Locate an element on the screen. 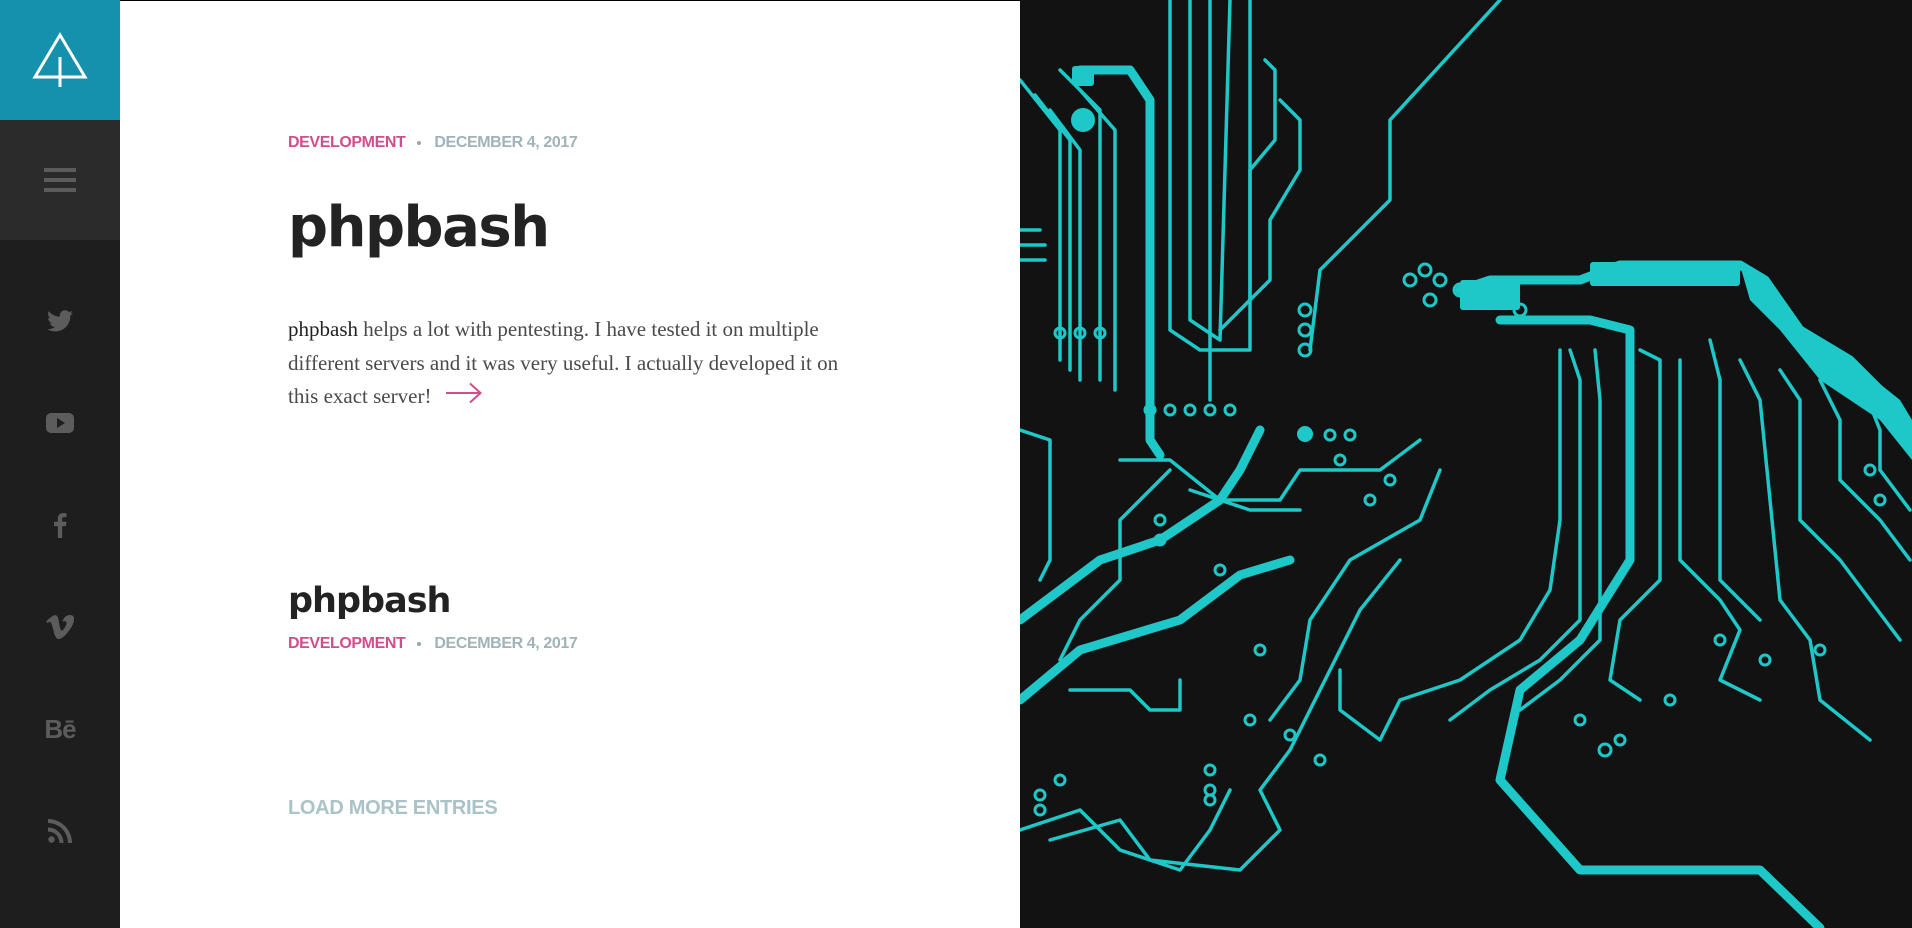 The width and height of the screenshot is (1912, 928). facebook-icon is located at coordinates (60, 525).